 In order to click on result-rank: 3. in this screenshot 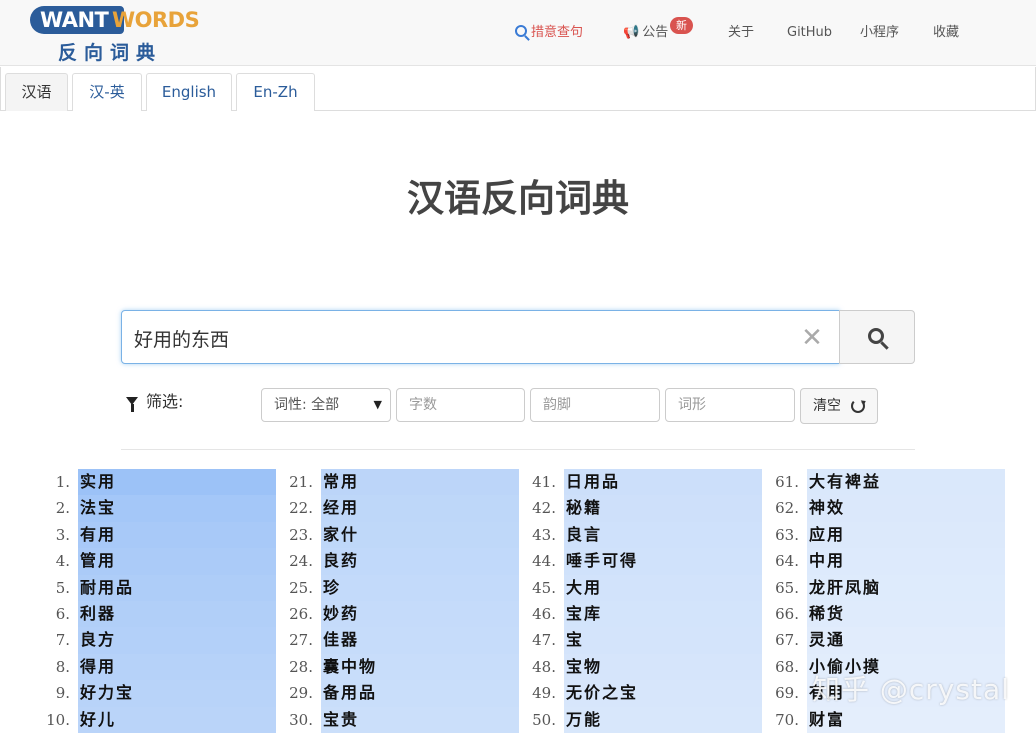, I will do `click(37, 535)`.